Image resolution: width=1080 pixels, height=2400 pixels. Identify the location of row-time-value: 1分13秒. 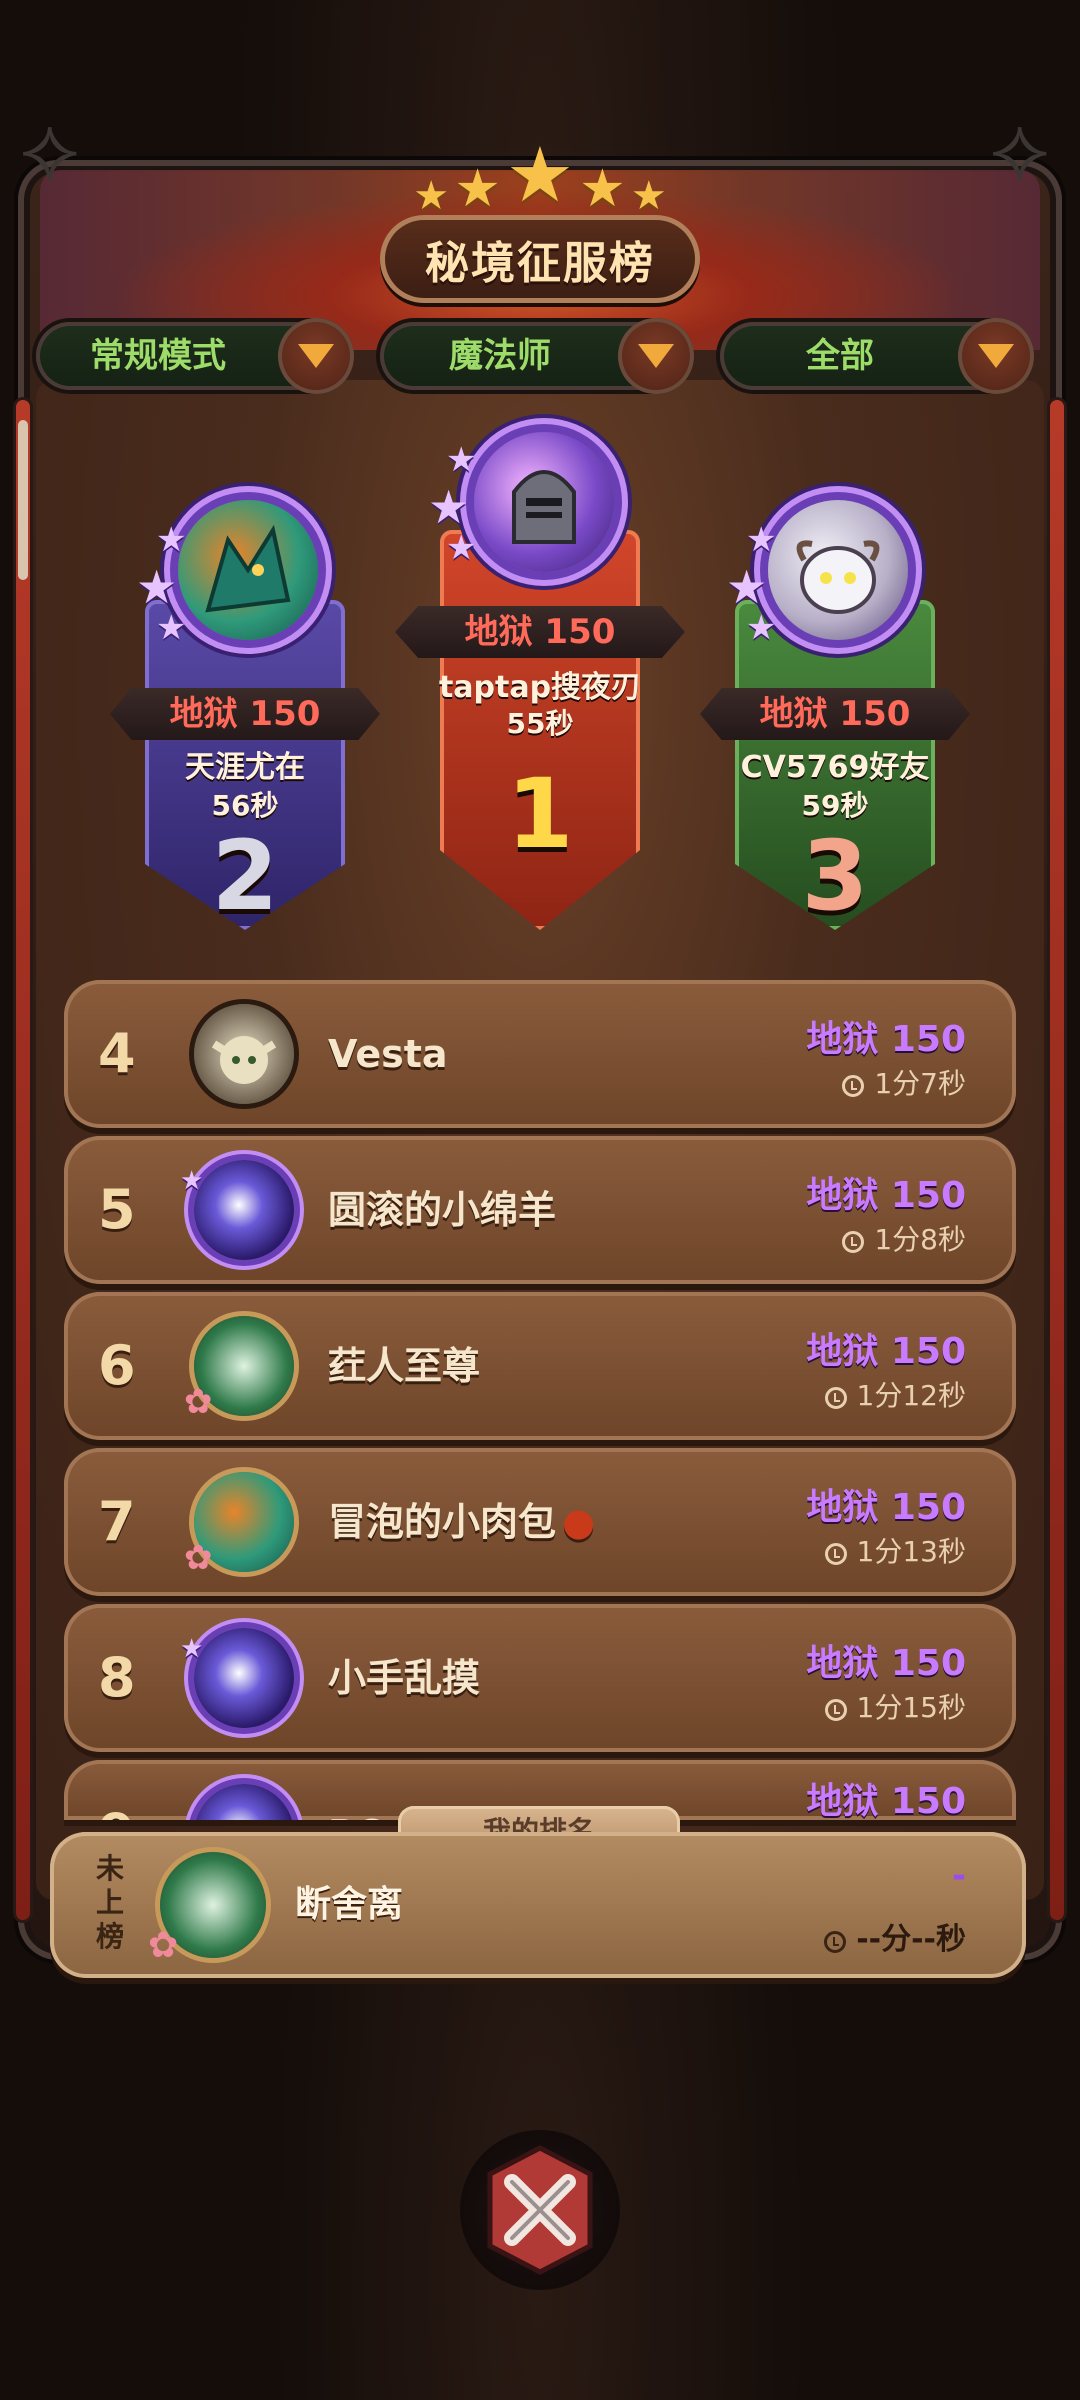
(911, 1551).